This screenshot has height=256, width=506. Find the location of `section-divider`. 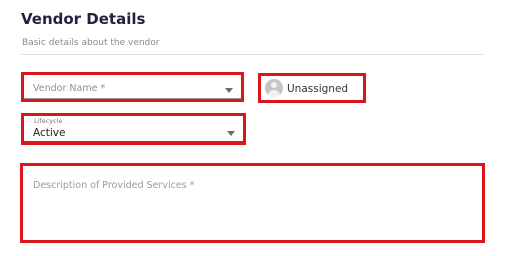

section-divider is located at coordinates (252, 54).